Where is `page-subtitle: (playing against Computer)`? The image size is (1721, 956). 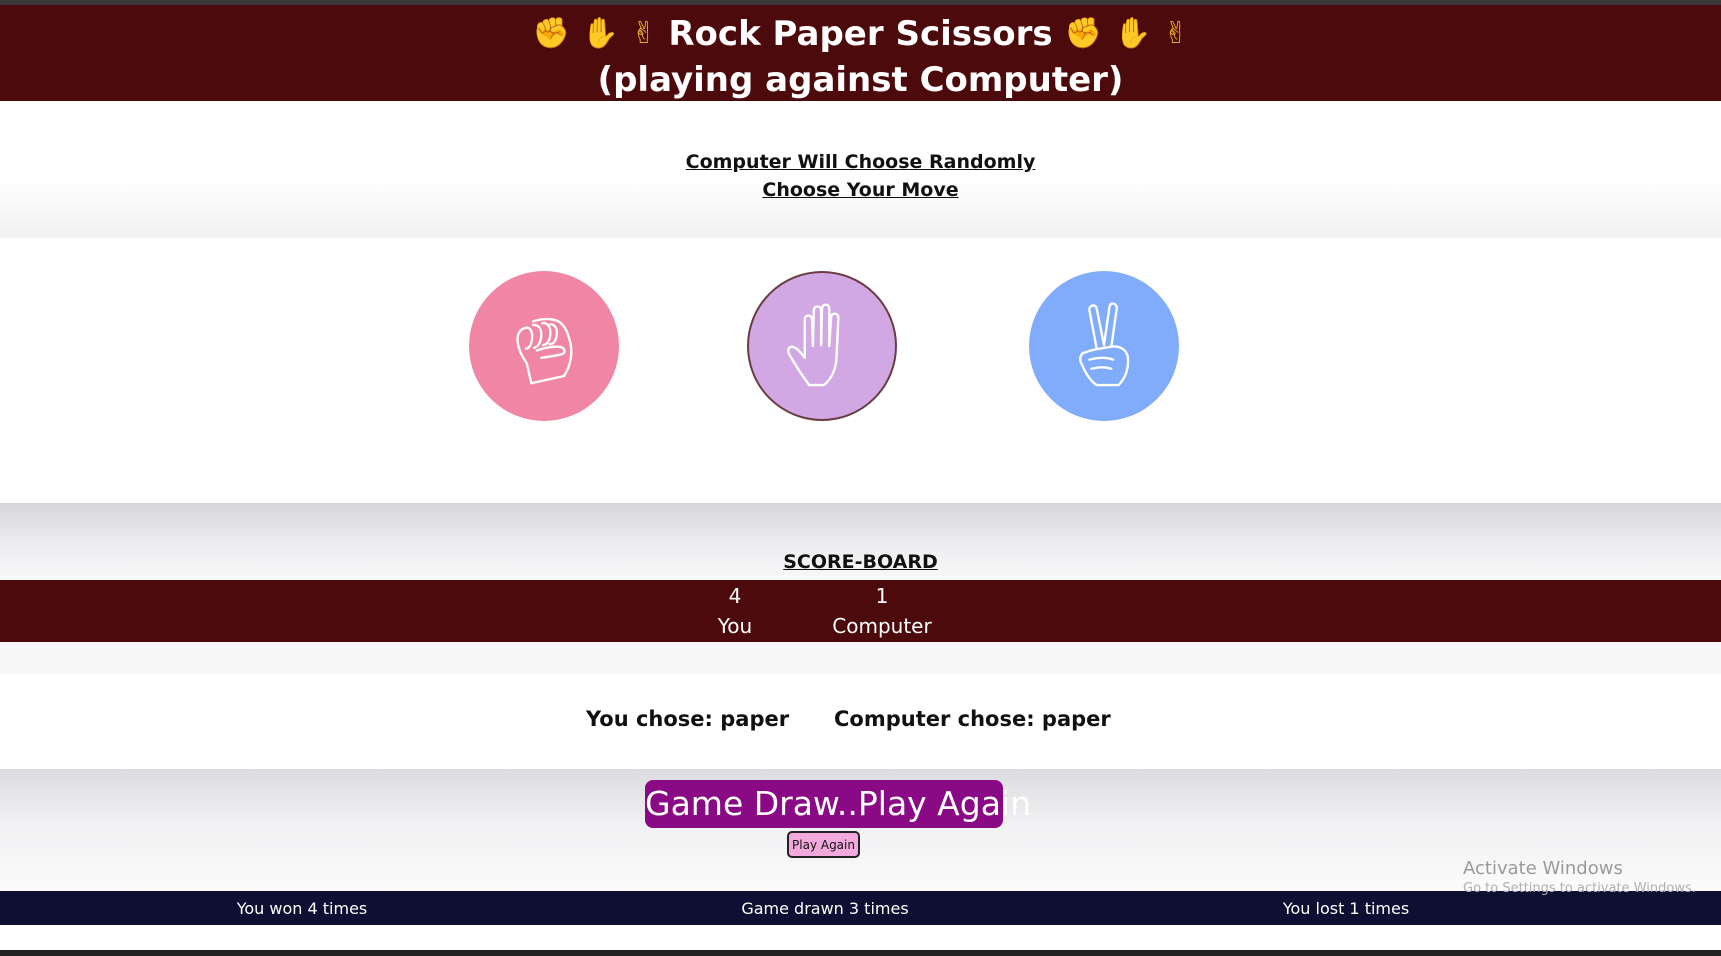
page-subtitle: (playing against Computer) is located at coordinates (860, 80).